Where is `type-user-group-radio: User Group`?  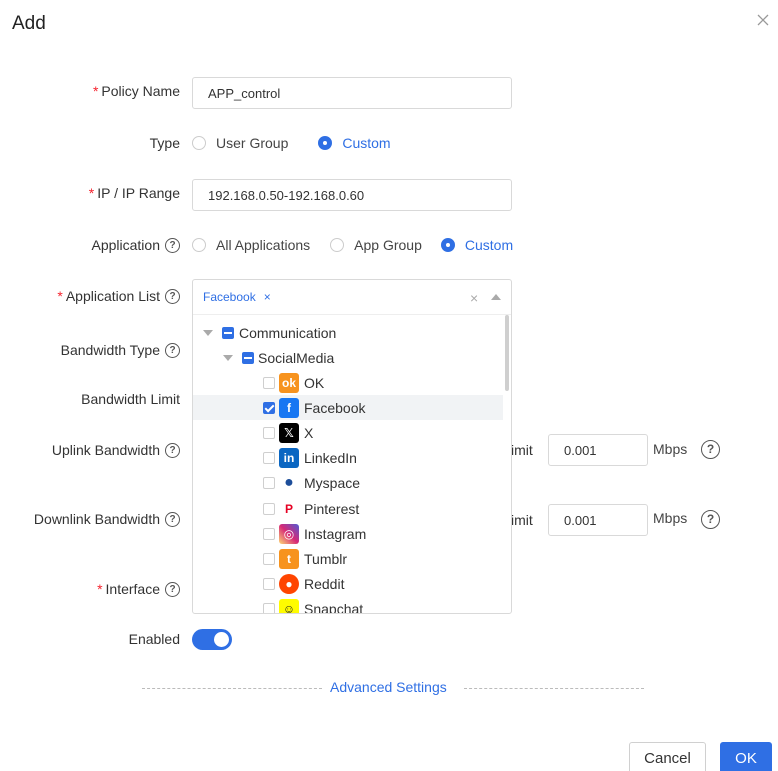 type-user-group-radio: User Group is located at coordinates (240, 143).